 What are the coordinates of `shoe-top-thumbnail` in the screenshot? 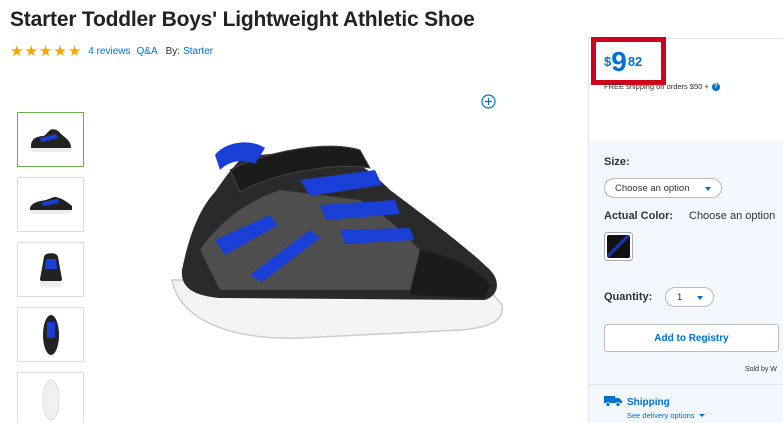 It's located at (50, 334).